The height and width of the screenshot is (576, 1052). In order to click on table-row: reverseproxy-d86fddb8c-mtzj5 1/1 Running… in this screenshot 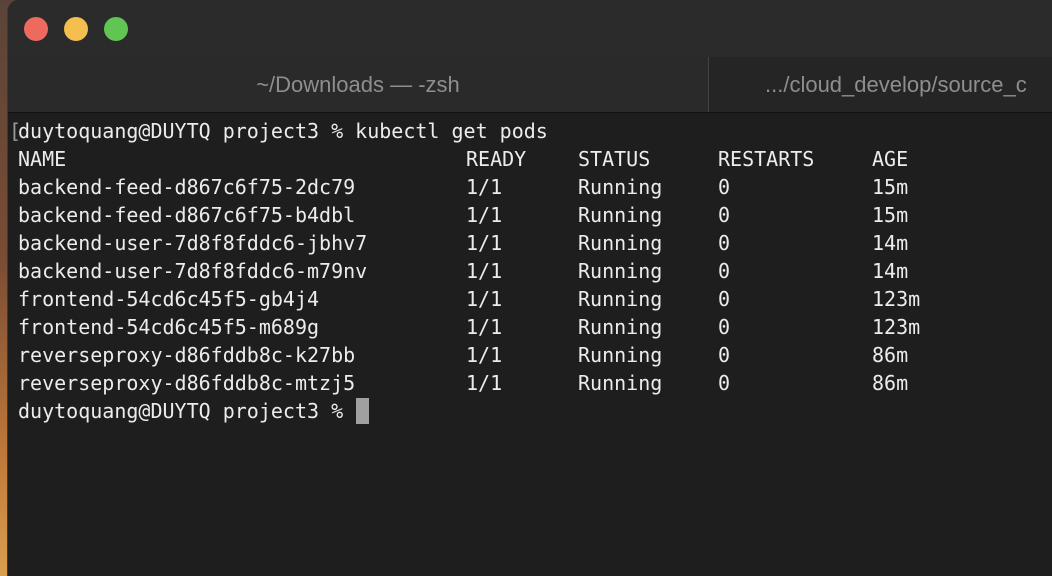, I will do `click(463, 383)`.